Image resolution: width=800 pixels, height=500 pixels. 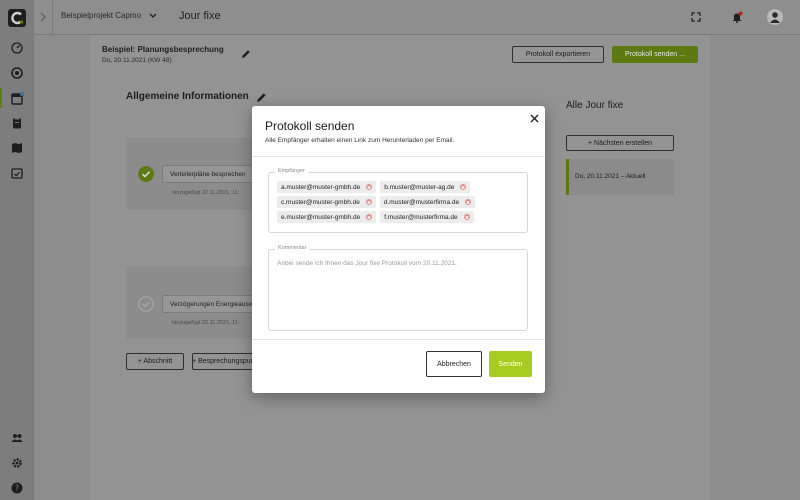 I want to click on top-bar: Beispielprojekt Capmo Jour fixe, so click(x=417, y=17).